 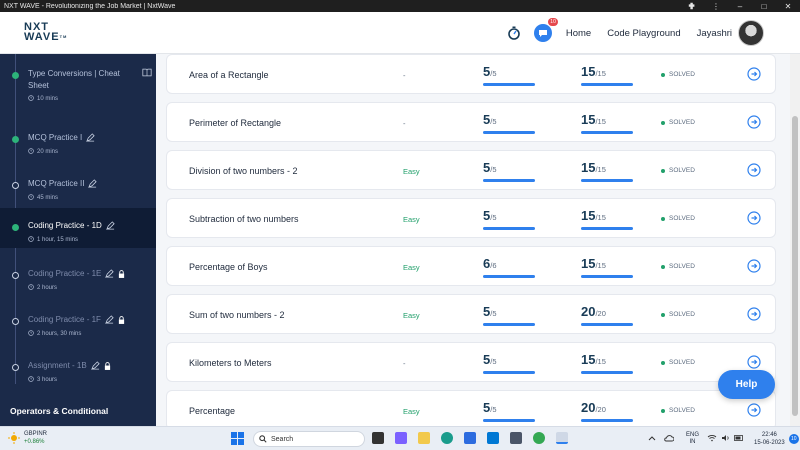 I want to click on task-view-icon, so click(x=378, y=438).